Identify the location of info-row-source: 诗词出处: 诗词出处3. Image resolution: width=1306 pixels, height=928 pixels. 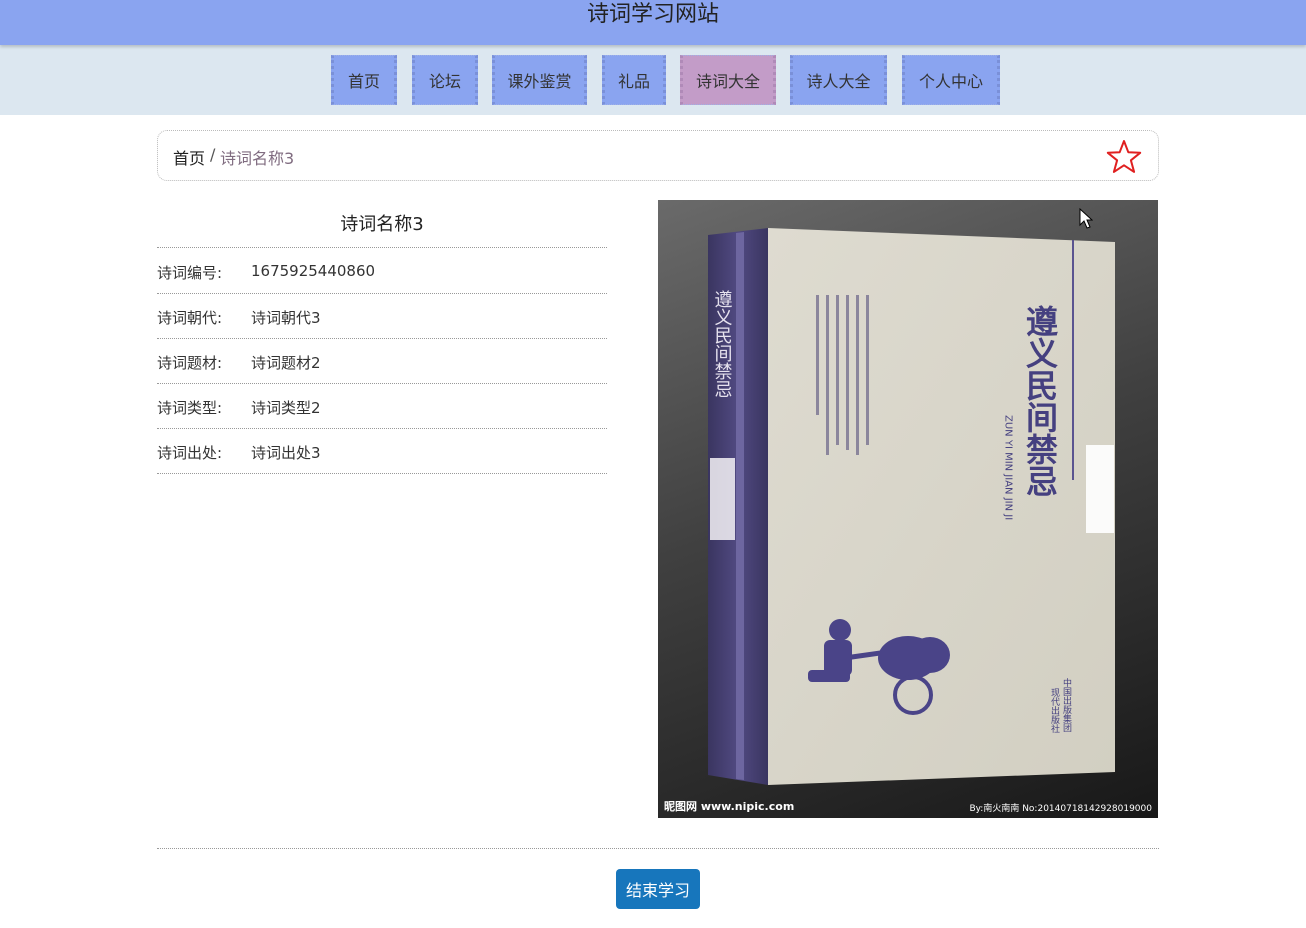
(382, 451).